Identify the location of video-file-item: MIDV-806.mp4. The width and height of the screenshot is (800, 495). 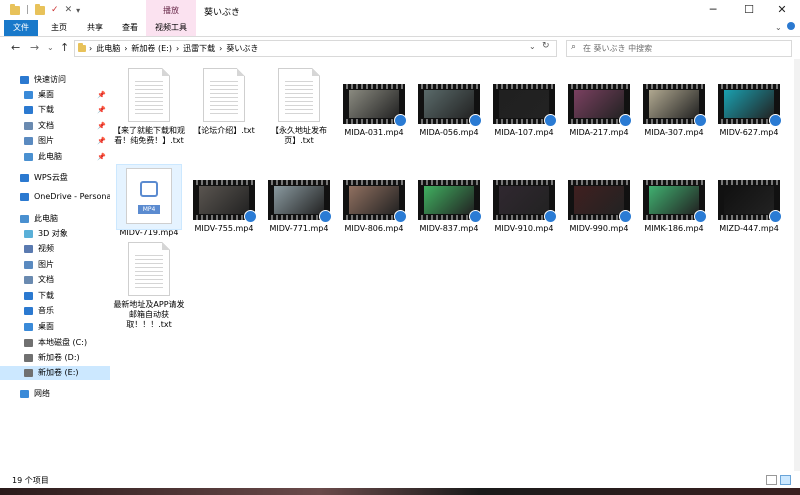
(374, 207).